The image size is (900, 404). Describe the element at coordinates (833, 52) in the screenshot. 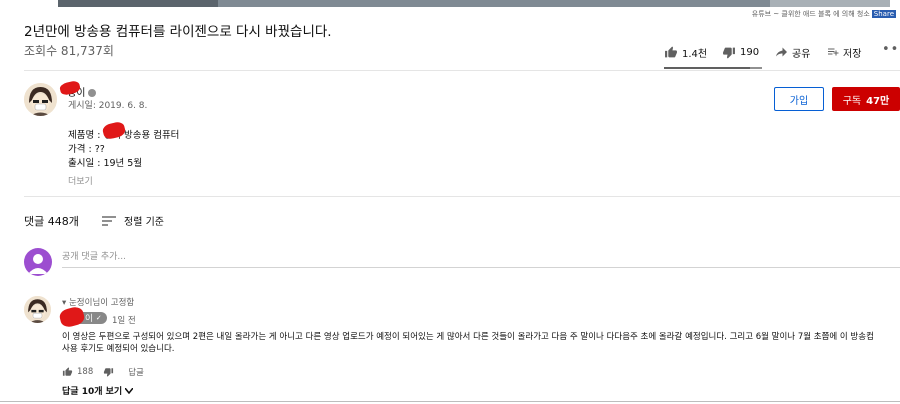

I see `playlist-add-icon` at that location.